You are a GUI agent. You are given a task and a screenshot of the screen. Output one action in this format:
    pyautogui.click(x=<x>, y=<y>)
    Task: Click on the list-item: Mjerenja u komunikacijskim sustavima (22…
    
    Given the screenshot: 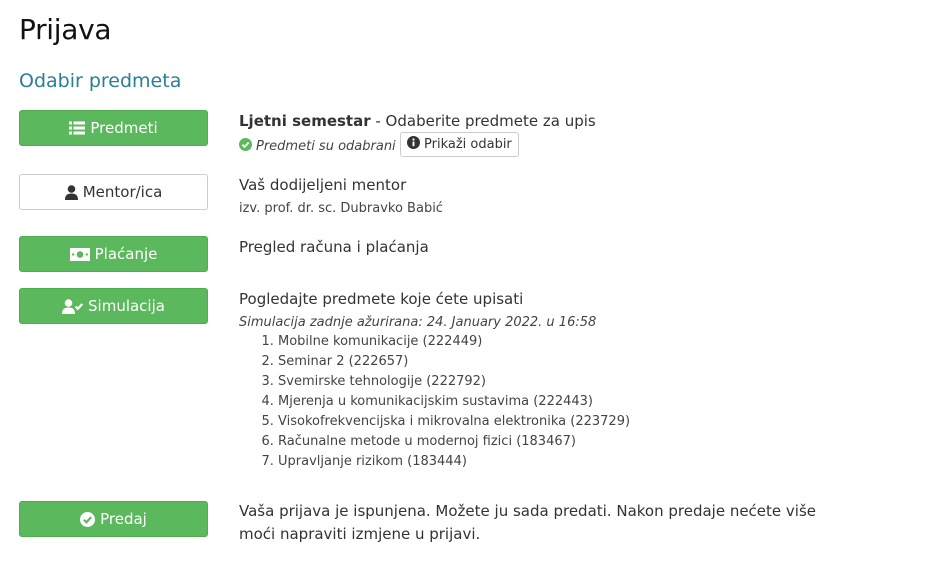 What is the action you would take?
    pyautogui.click(x=454, y=402)
    